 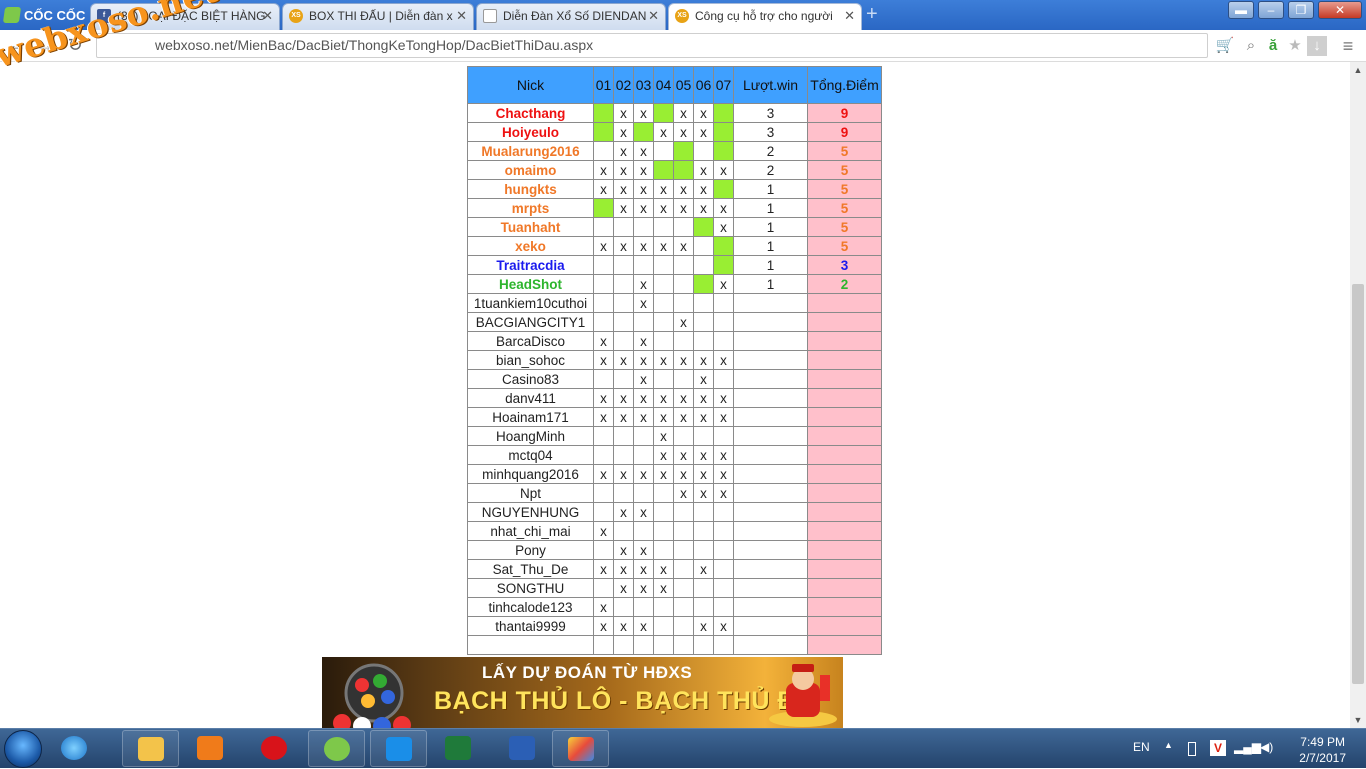 What do you see at coordinates (1168, 745) in the screenshot?
I see `tray-expand-icon: ▲` at bounding box center [1168, 745].